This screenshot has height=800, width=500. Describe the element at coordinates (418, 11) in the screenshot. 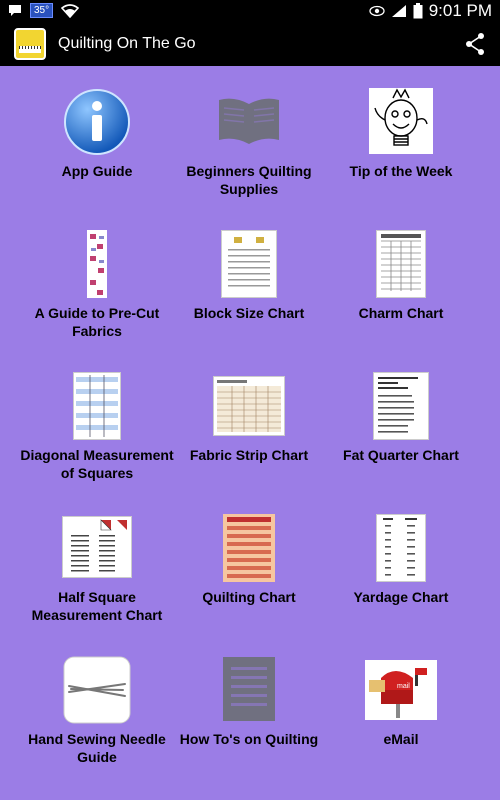

I see `battery-icon` at that location.